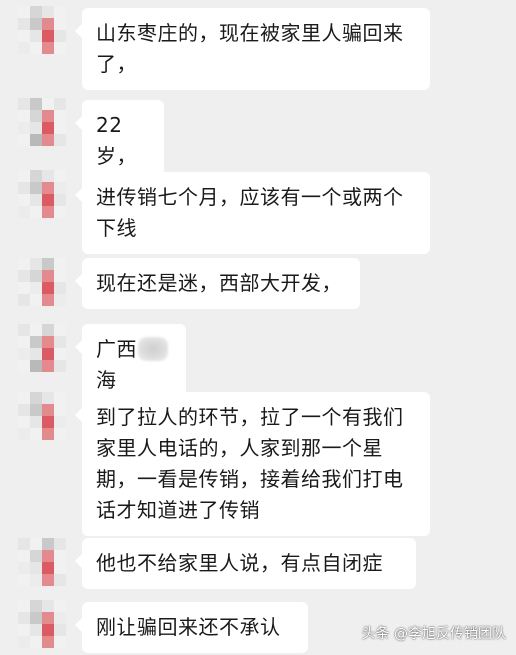 The image size is (516, 655). I want to click on place-prefix: 广西, so click(116, 349).